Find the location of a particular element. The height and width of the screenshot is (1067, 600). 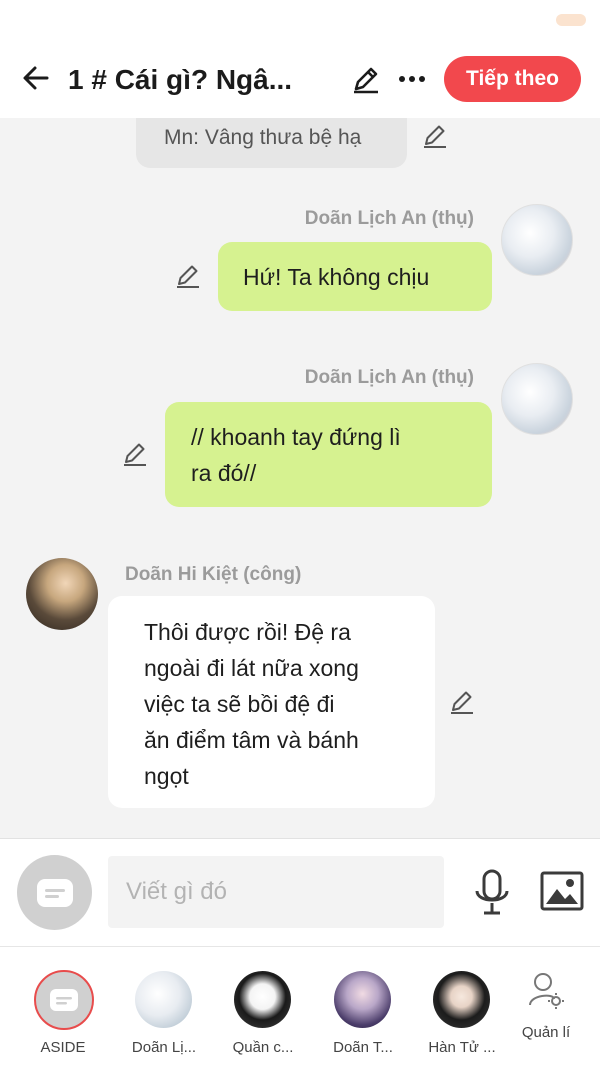

message-line: ngoài đi lát nữa xong is located at coordinates (251, 668).